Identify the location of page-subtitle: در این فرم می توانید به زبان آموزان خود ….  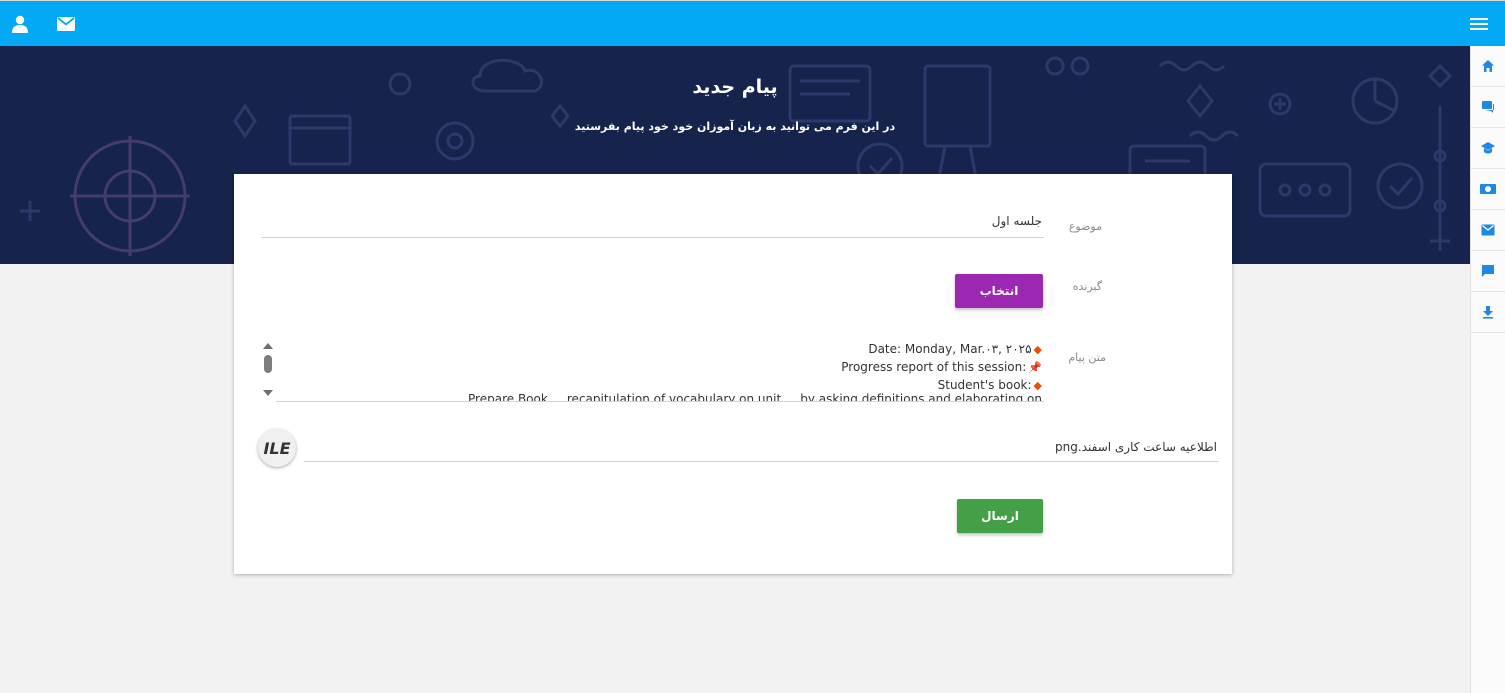
(735, 126).